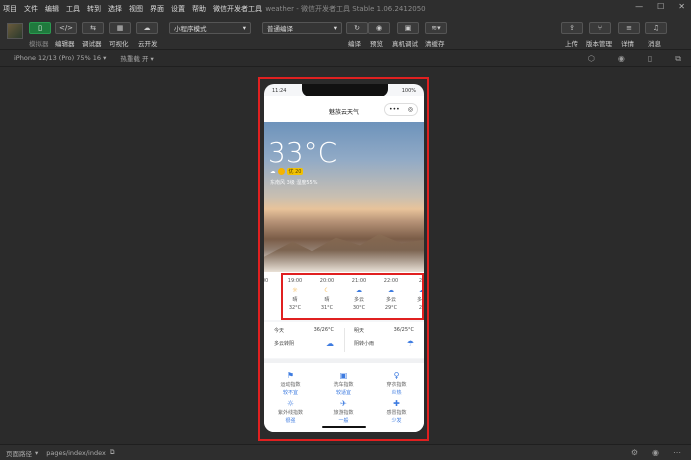 This screenshot has height=460, width=691. I want to click on visual-label: 可视化, so click(119, 44).